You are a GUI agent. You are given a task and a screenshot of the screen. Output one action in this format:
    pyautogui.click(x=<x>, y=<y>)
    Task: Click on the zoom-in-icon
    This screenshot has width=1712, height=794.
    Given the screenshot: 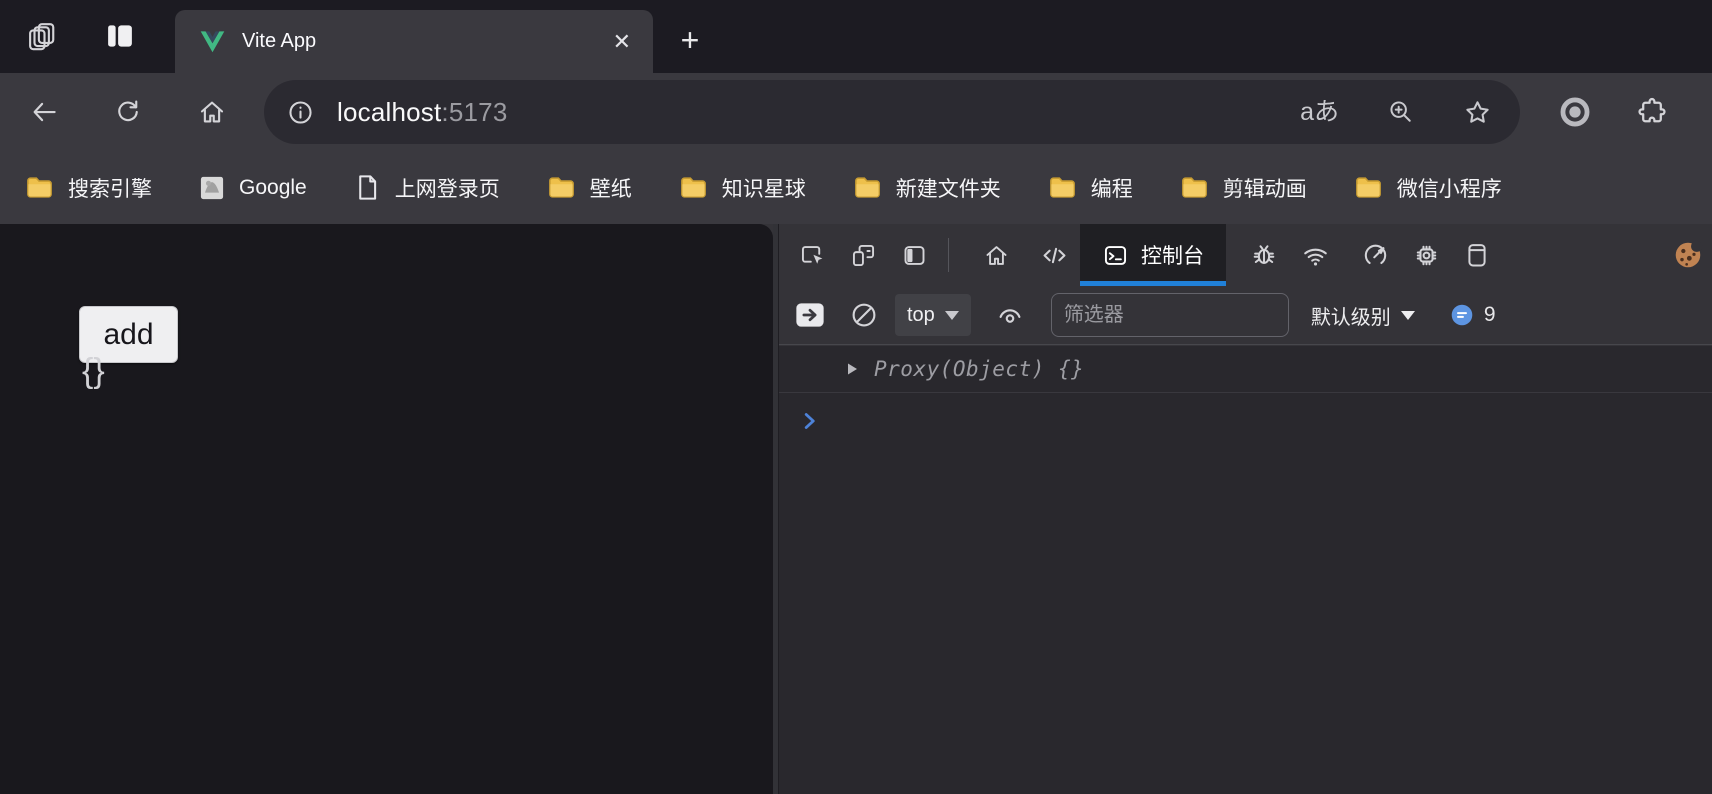 What is the action you would take?
    pyautogui.click(x=1401, y=112)
    